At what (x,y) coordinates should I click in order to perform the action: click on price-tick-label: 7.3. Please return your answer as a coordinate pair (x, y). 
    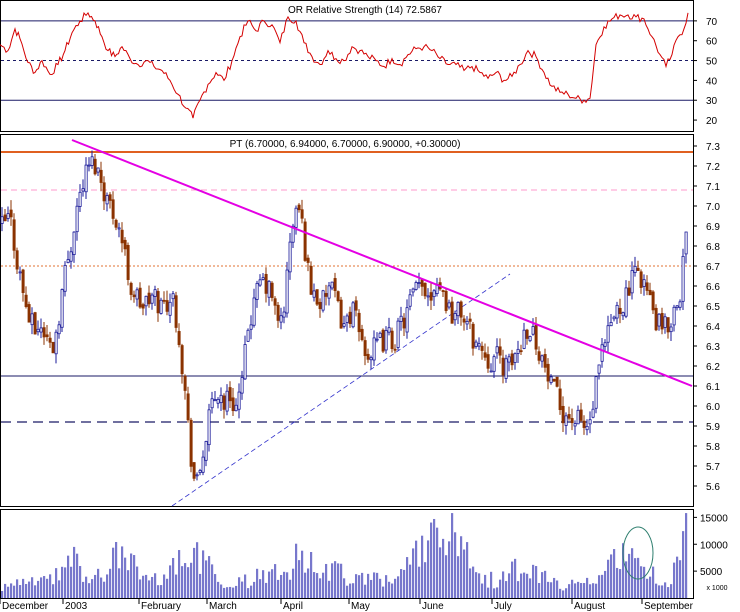
    Looking at the image, I should click on (713, 147).